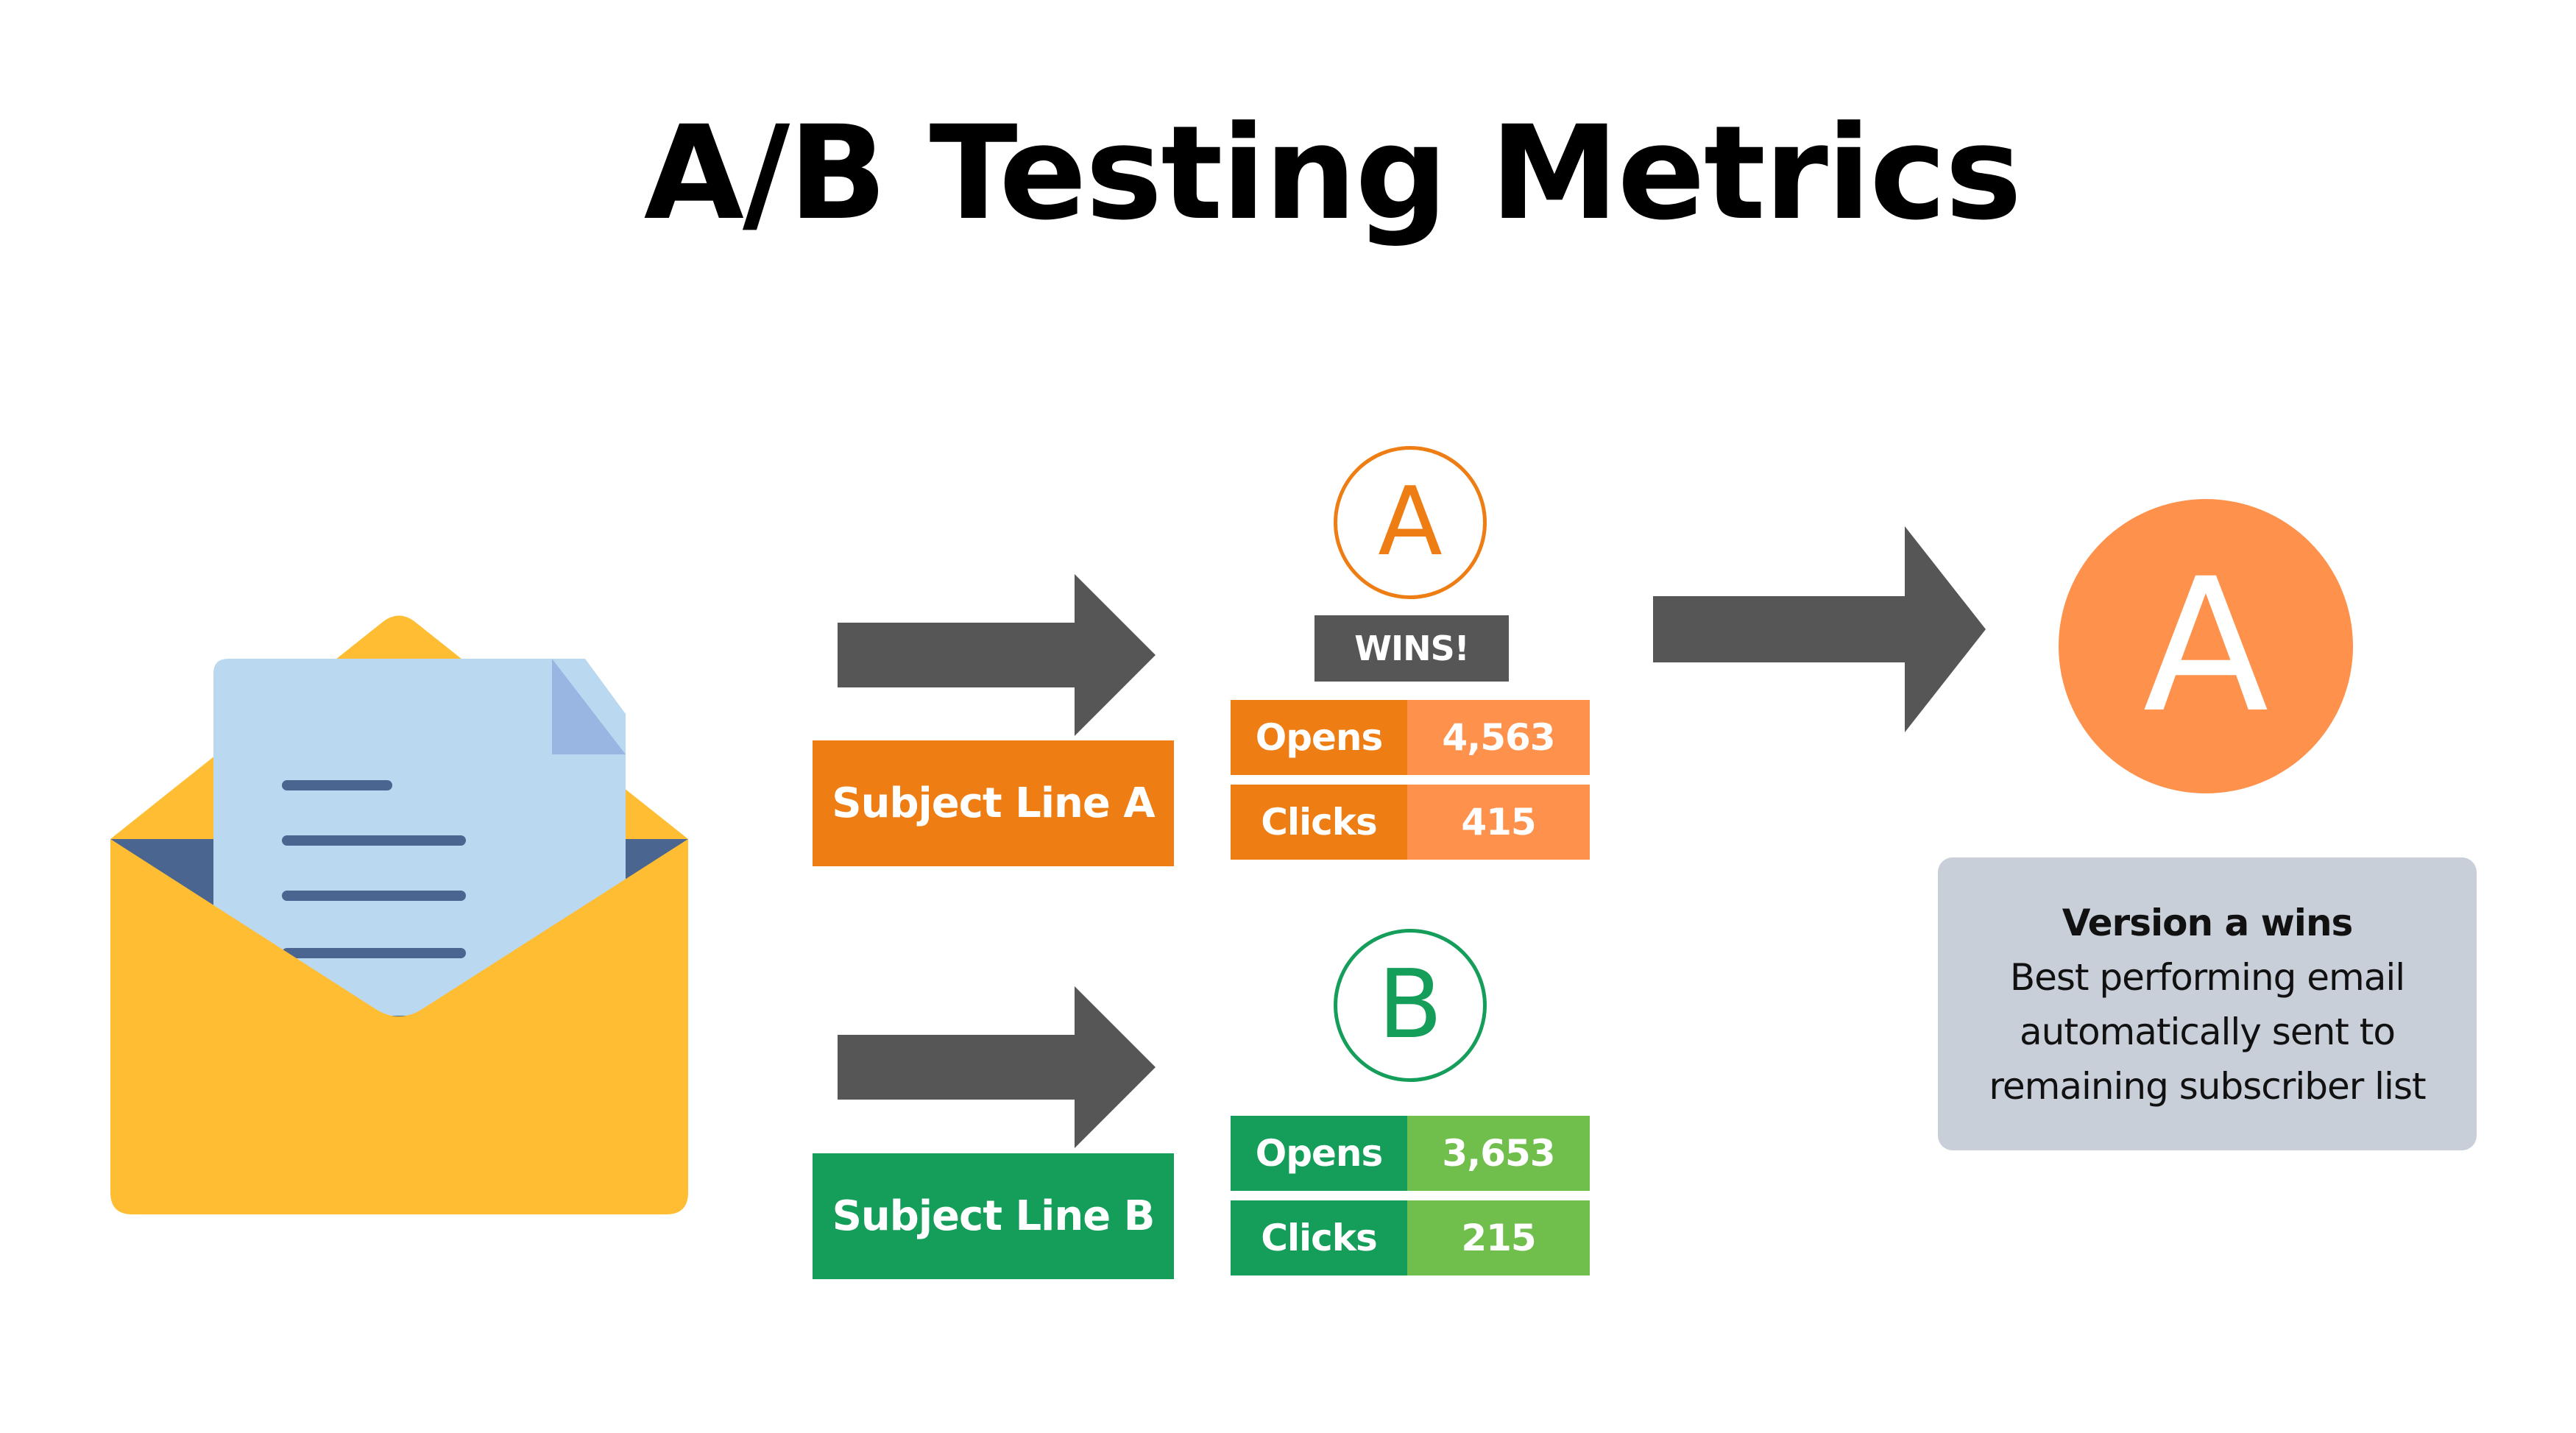 The width and height of the screenshot is (2576, 1433). What do you see at coordinates (1333, 174) in the screenshot?
I see `page-title: A/B Testing Metrics` at bounding box center [1333, 174].